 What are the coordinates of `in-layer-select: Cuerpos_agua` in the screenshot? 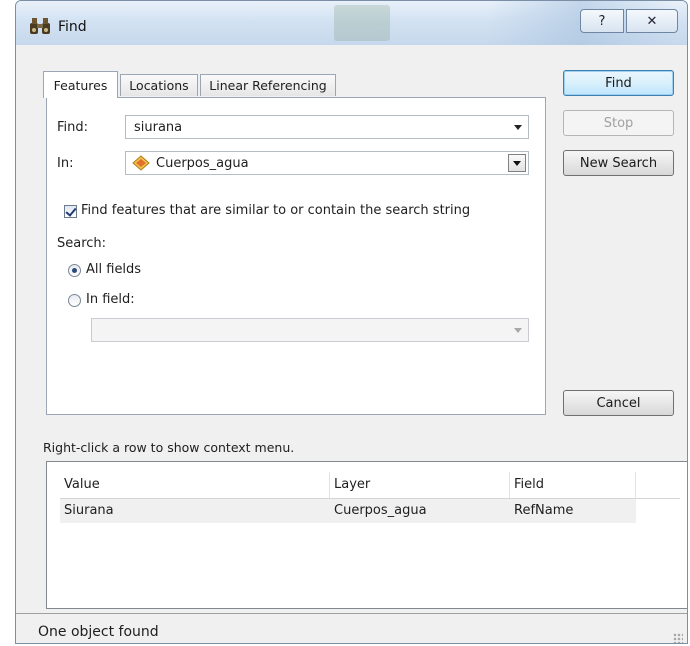 It's located at (327, 163).